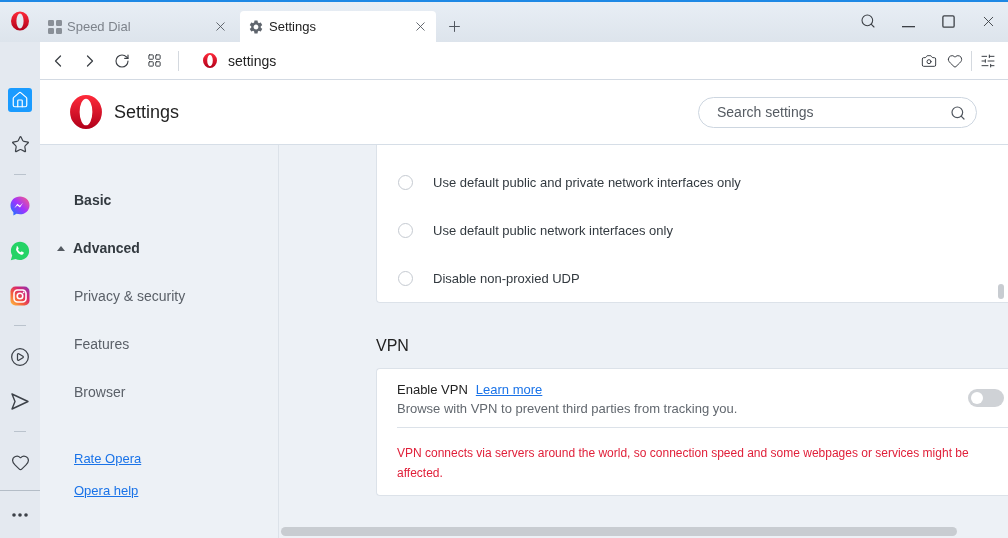 Image resolution: width=1008 pixels, height=538 pixels. I want to click on maximize-icon, so click(948, 21).